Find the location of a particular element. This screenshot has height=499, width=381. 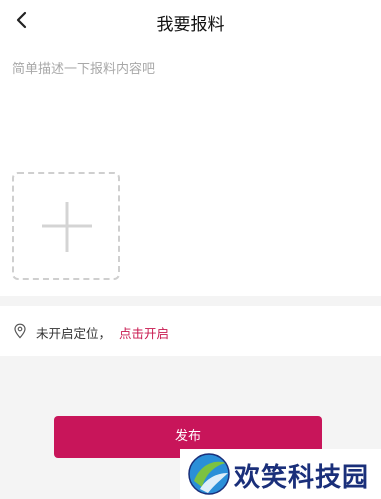

watermark: 欢笑科技园 is located at coordinates (280, 474).